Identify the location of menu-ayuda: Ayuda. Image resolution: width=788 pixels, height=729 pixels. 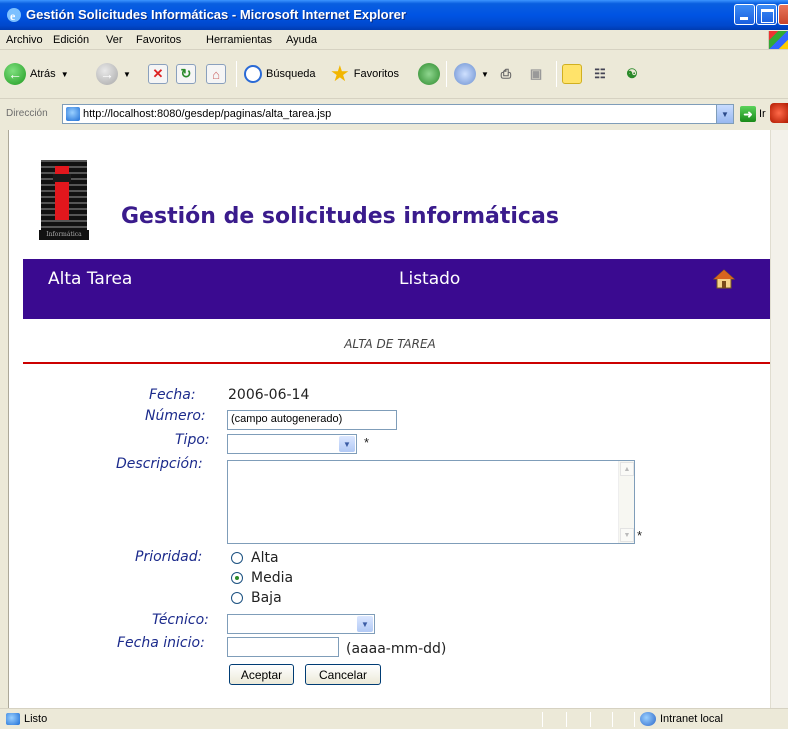
(301, 40).